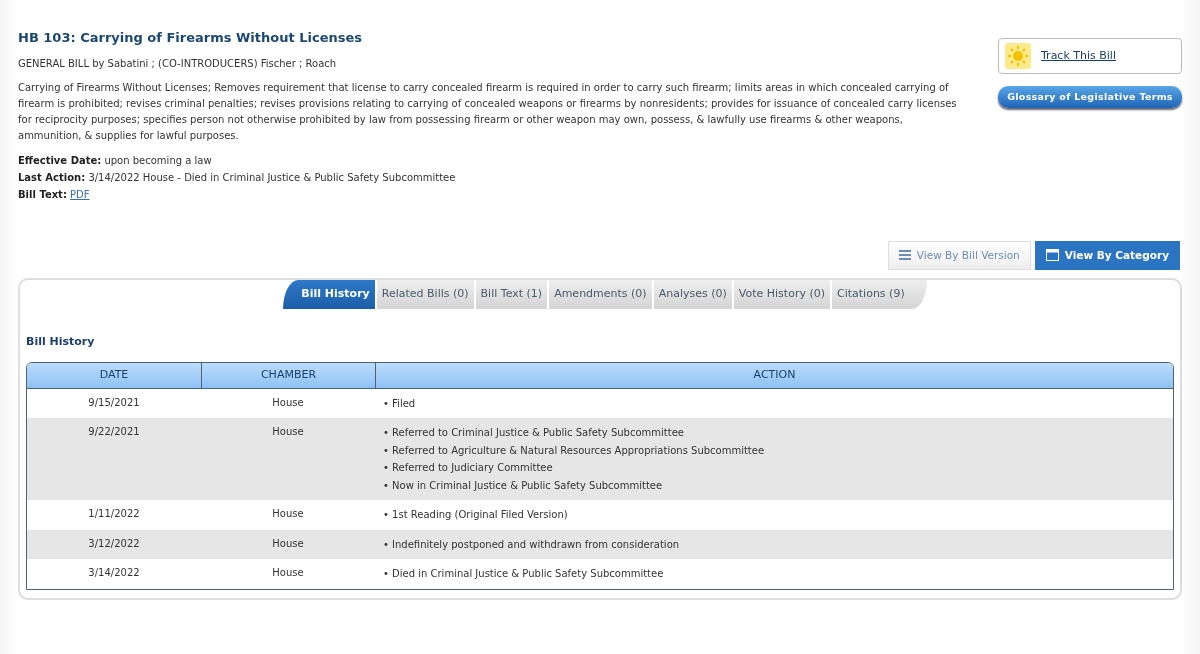 Image resolution: width=1200 pixels, height=654 pixels. What do you see at coordinates (80, 194) in the screenshot?
I see `pdf-link: PDF` at bounding box center [80, 194].